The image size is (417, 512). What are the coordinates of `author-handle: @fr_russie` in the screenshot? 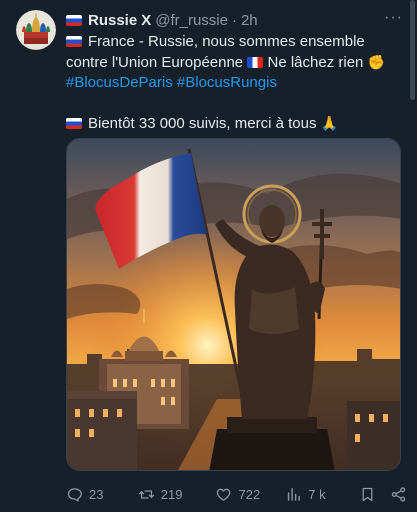 It's located at (191, 20).